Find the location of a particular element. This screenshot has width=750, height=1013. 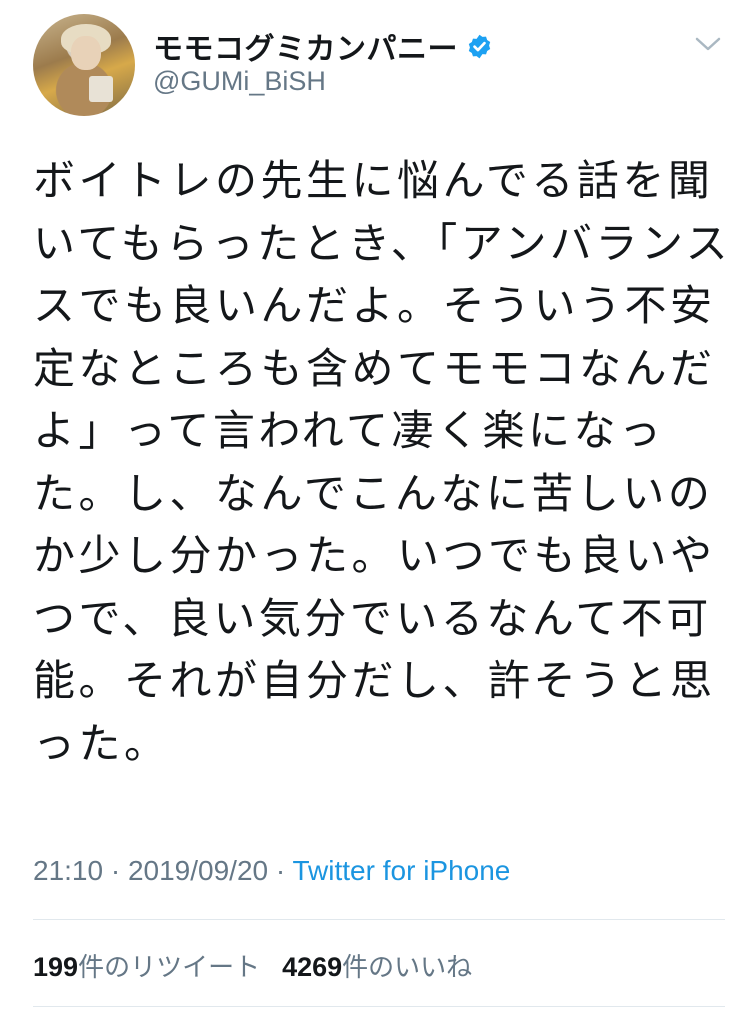

retweet-count: 199 is located at coordinates (56, 967).